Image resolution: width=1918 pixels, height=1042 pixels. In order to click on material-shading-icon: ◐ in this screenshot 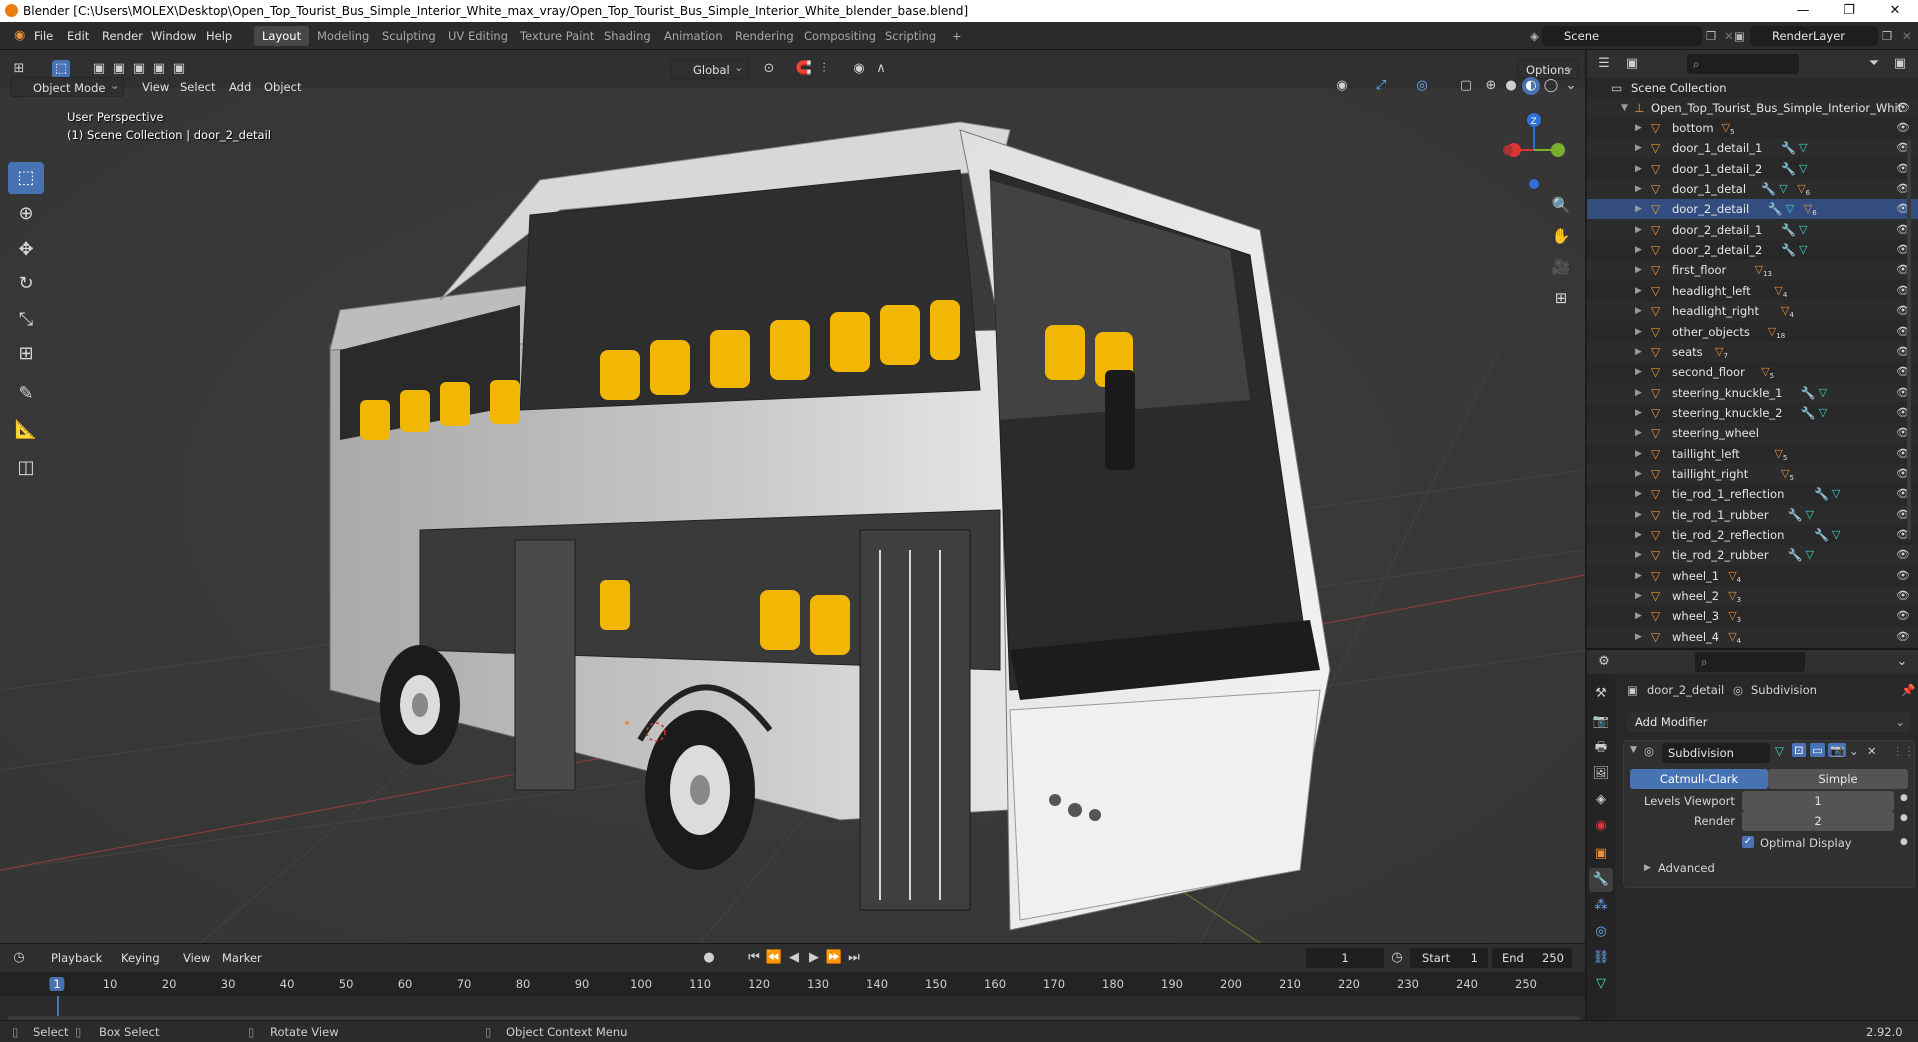, I will do `click(1531, 86)`.